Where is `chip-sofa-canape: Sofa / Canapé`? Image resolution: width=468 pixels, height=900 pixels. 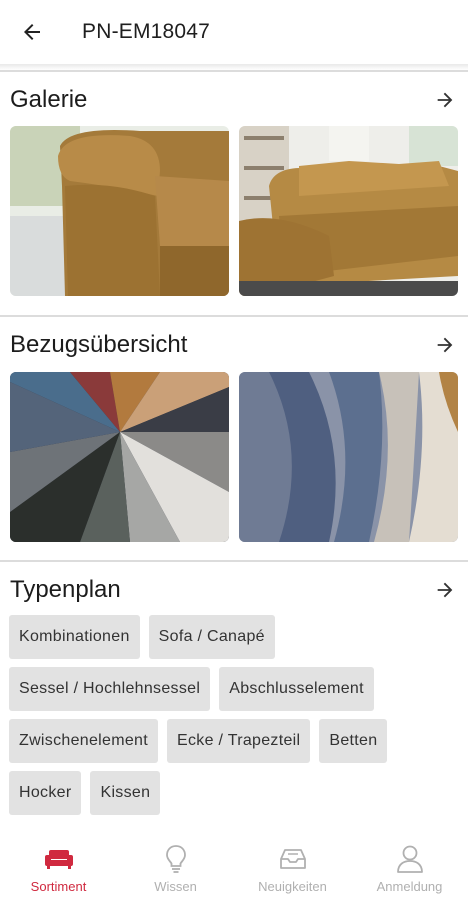 chip-sofa-canape: Sofa / Canapé is located at coordinates (211, 637).